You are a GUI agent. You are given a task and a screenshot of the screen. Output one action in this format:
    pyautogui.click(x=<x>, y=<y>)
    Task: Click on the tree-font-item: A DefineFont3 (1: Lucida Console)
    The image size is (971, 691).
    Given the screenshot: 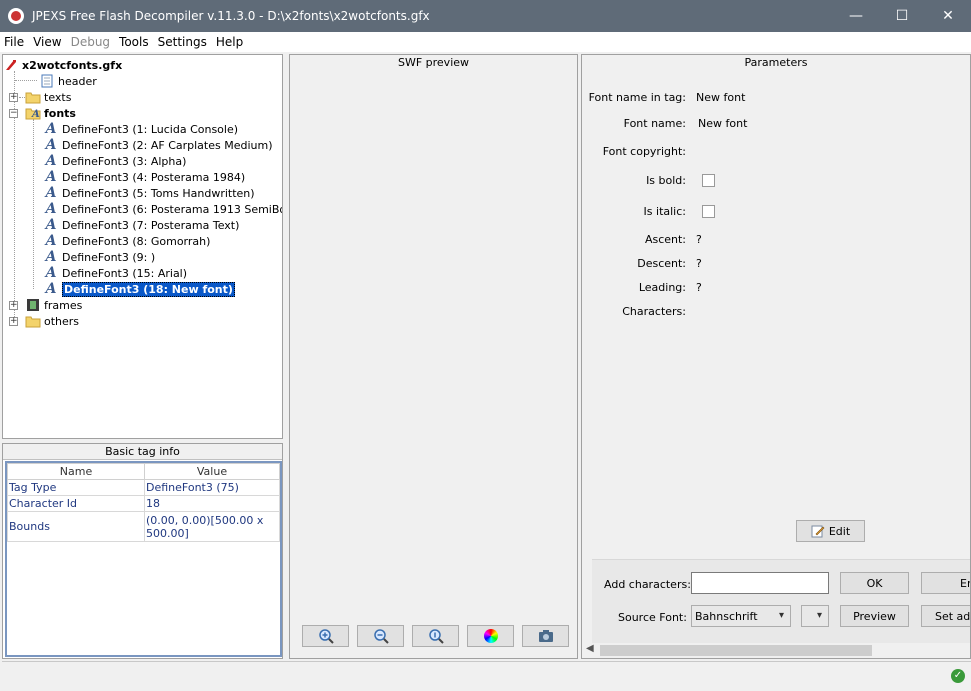 What is the action you would take?
    pyautogui.click(x=140, y=129)
    